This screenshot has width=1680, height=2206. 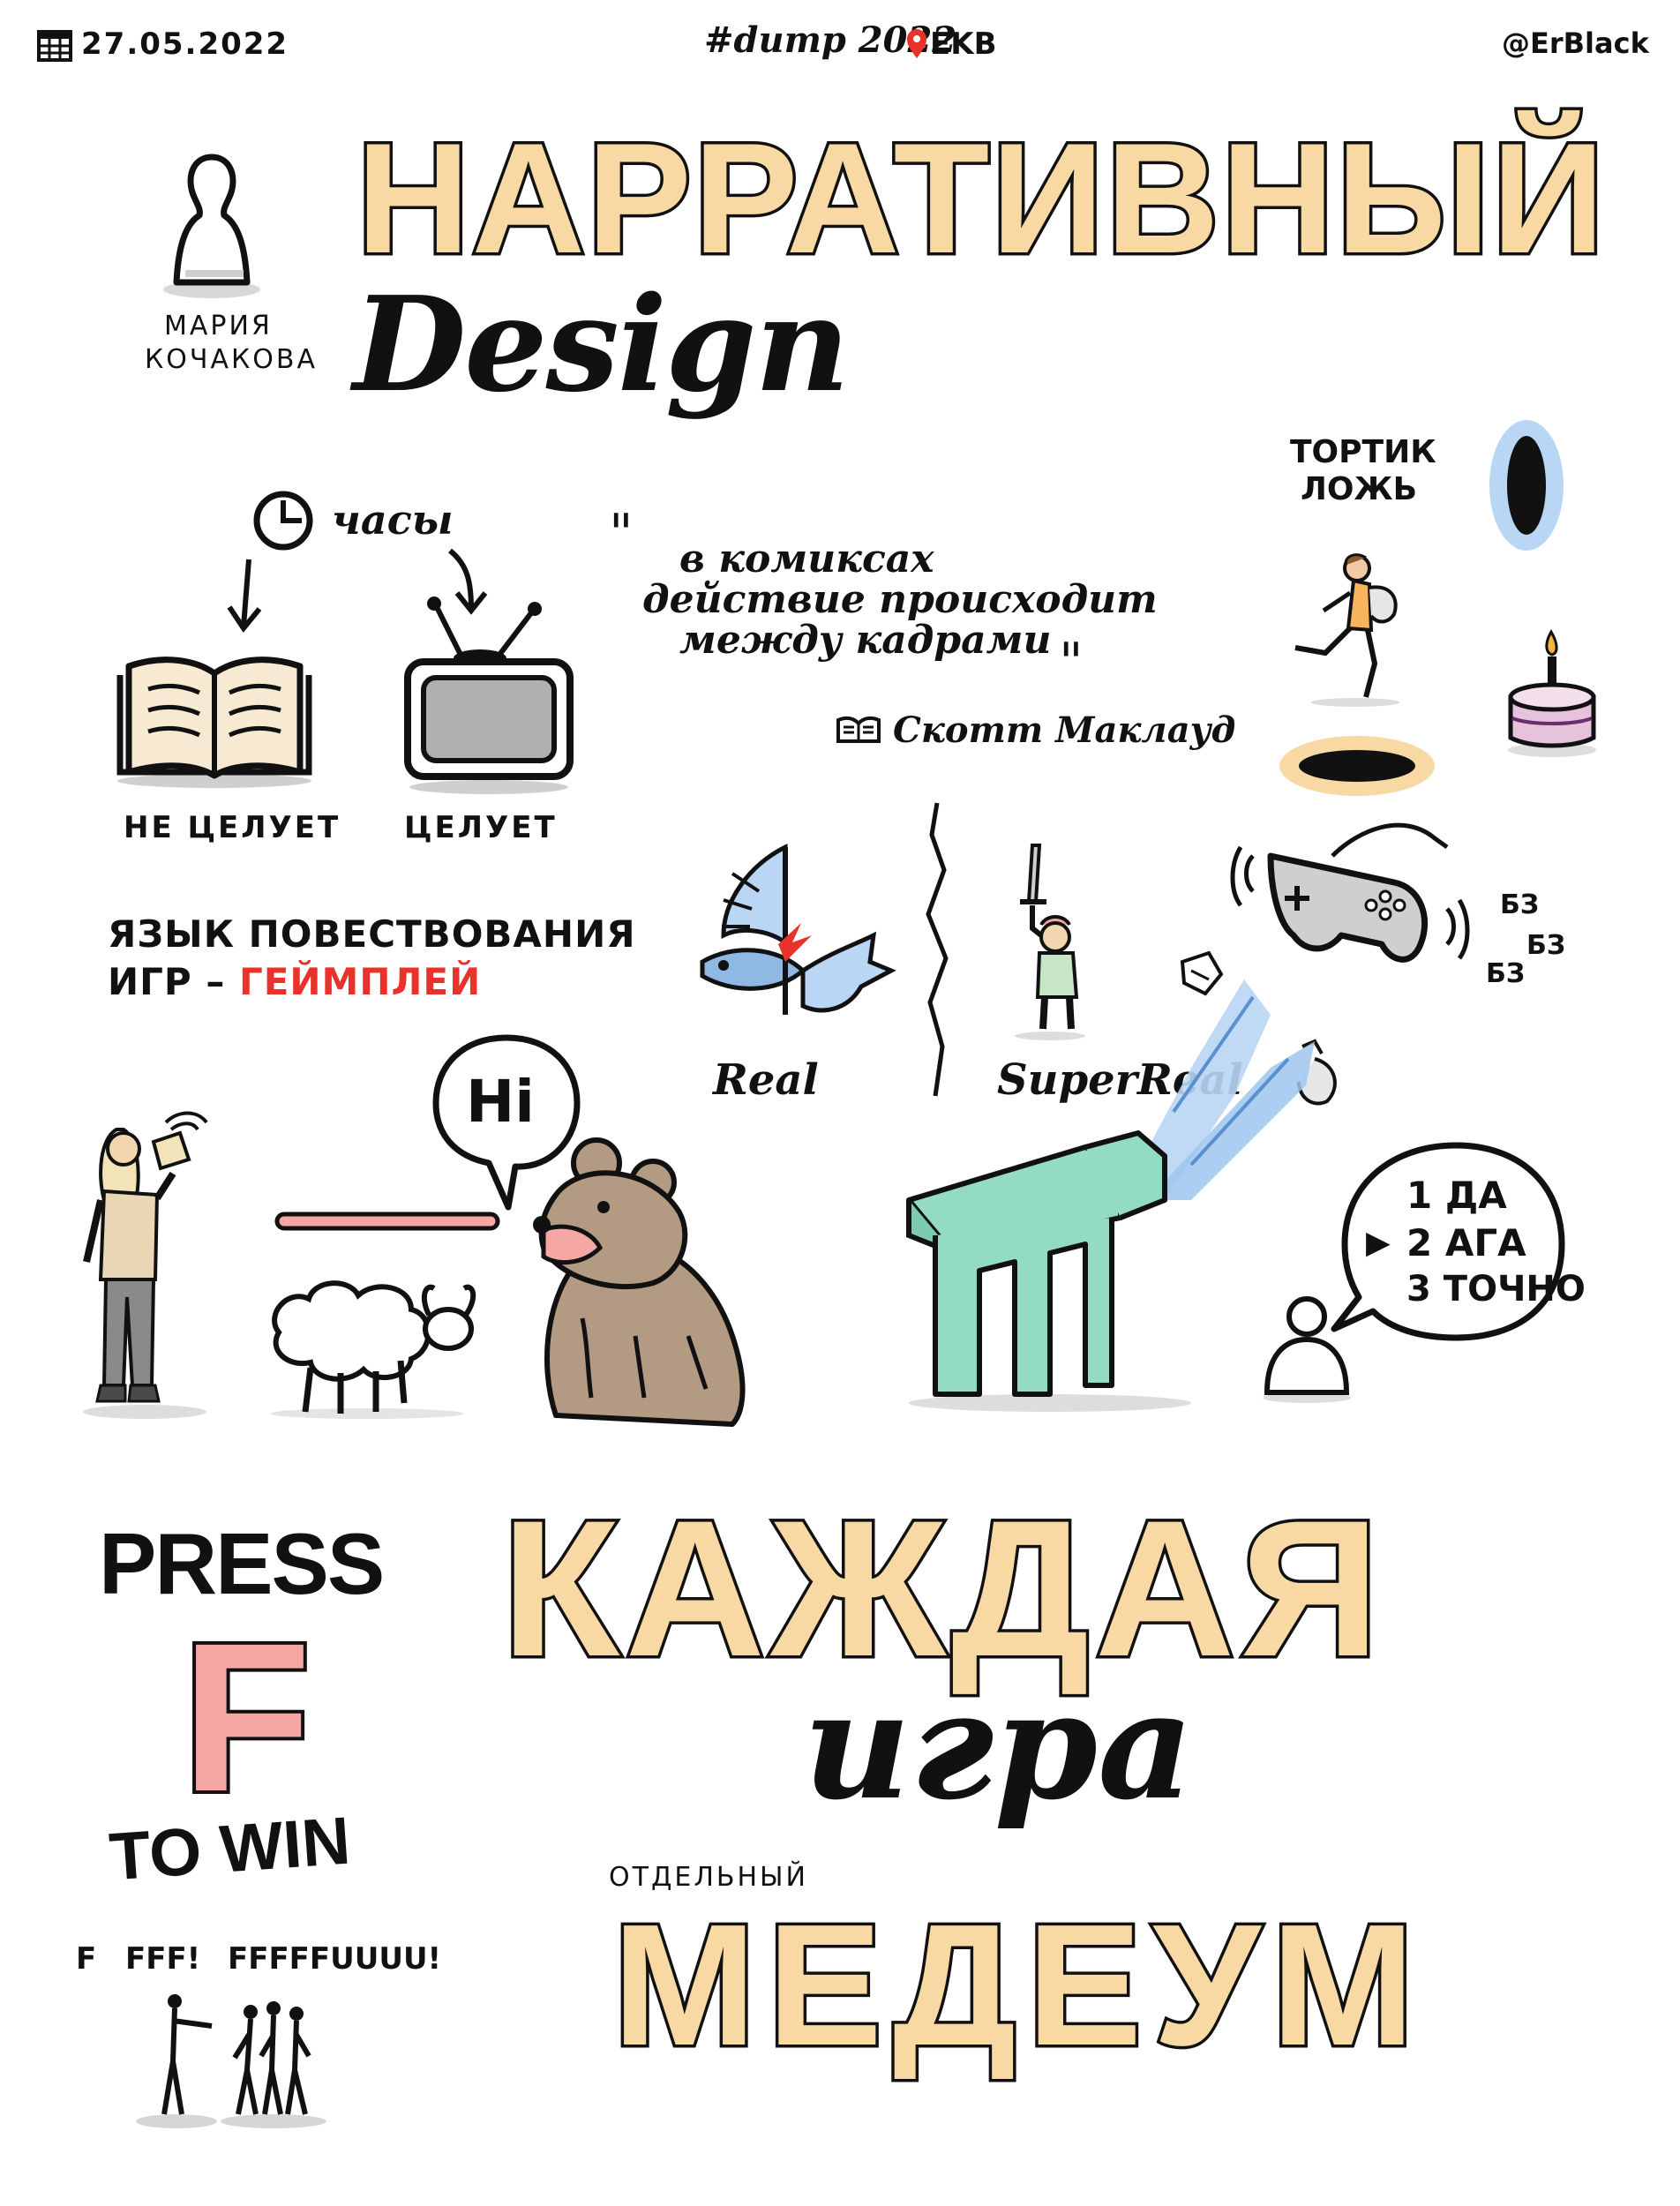 I want to click on quote-author: Скотт Маклауд, so click(x=1064, y=730).